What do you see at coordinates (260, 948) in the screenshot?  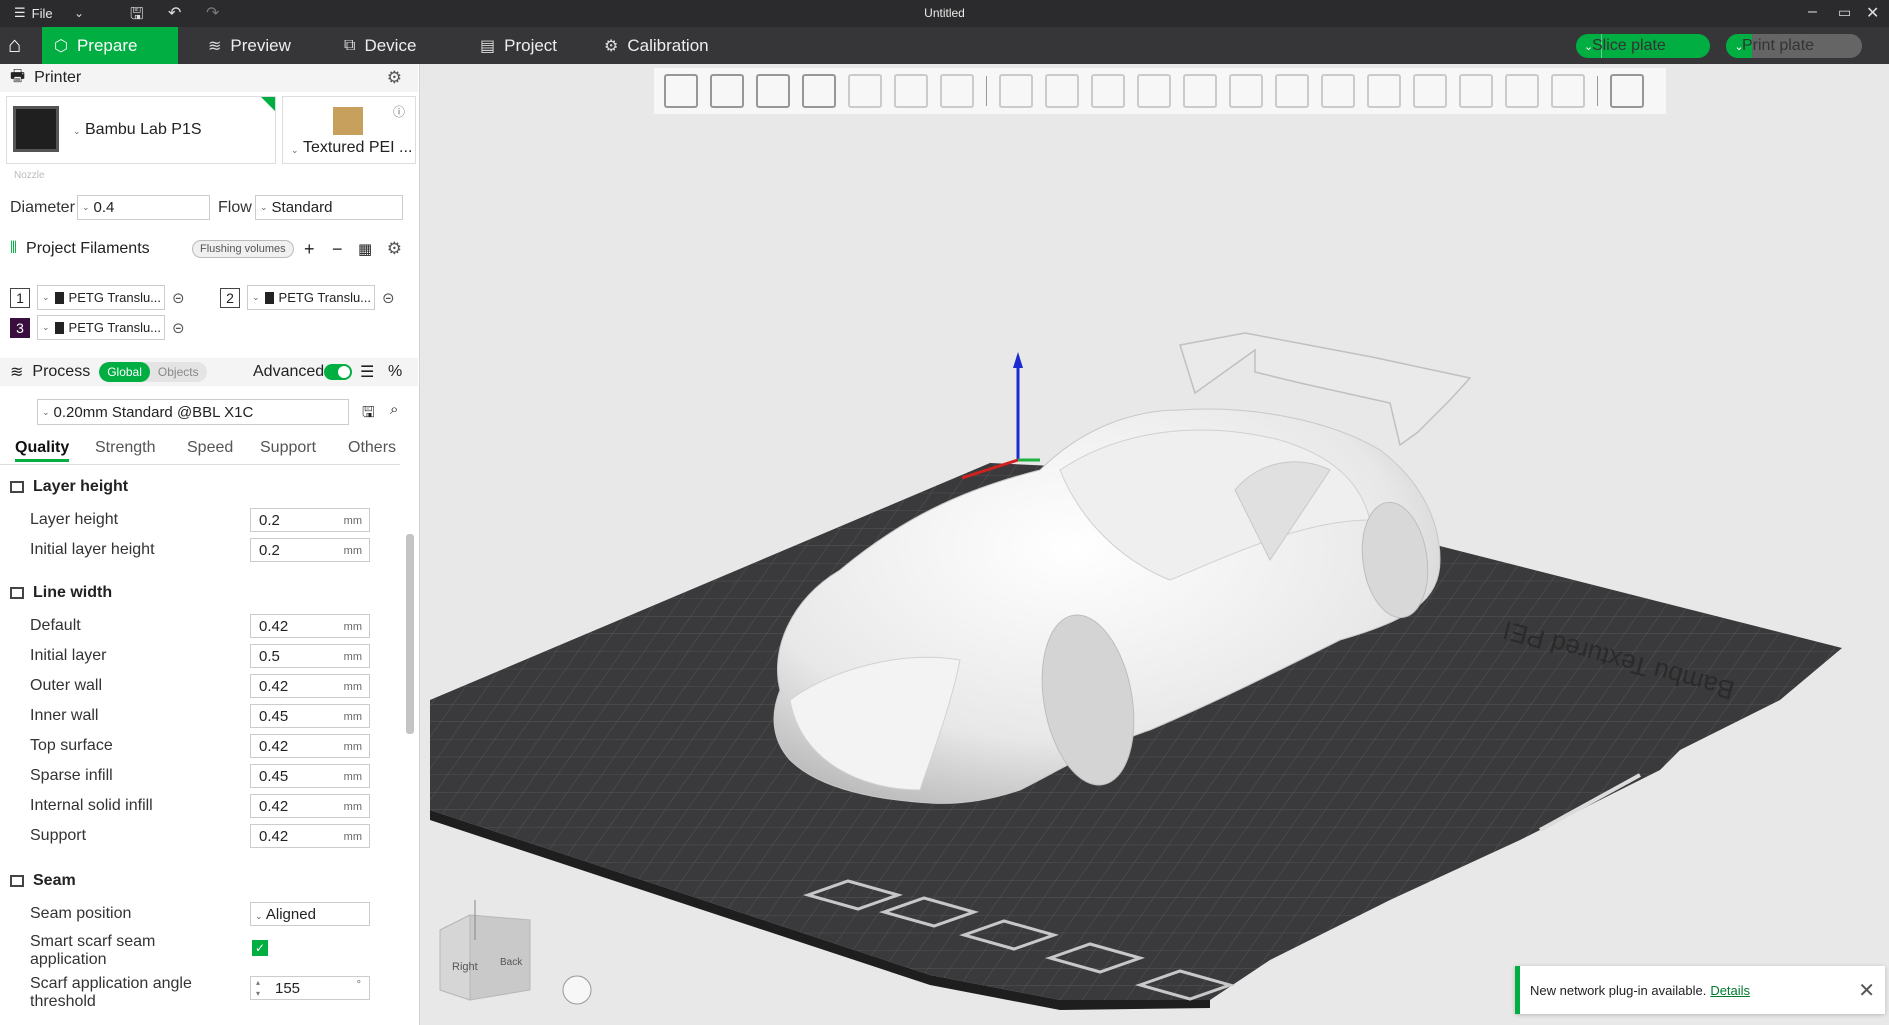 I see `smart-scarf-checkbox: ✓` at bounding box center [260, 948].